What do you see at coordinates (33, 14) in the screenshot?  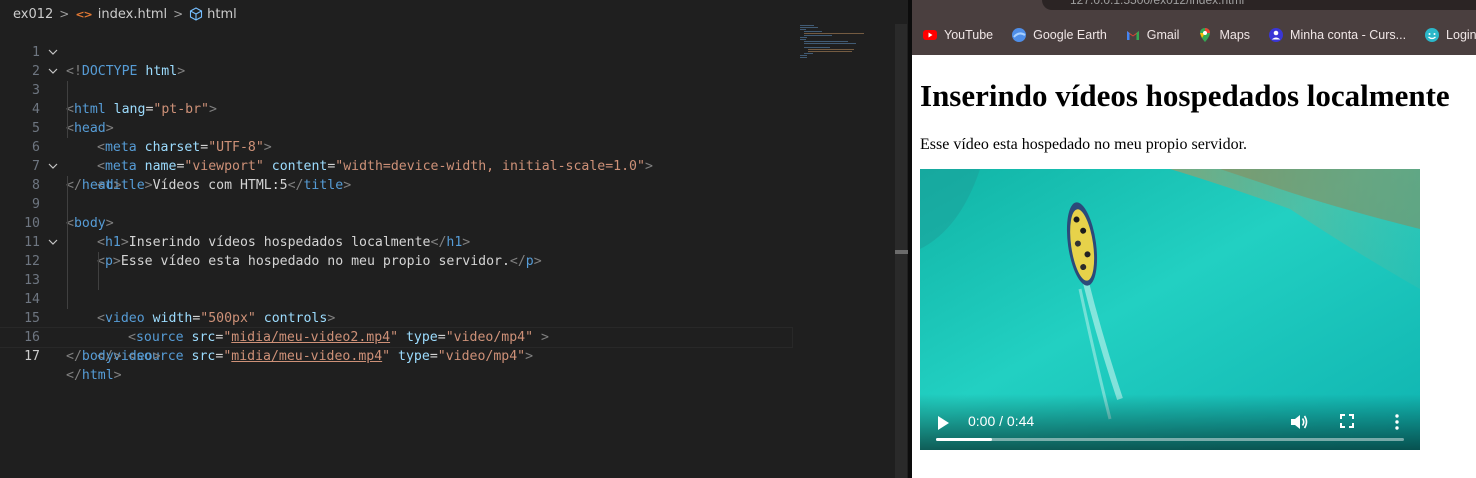 I see `breadcrumb-folder: ex012` at bounding box center [33, 14].